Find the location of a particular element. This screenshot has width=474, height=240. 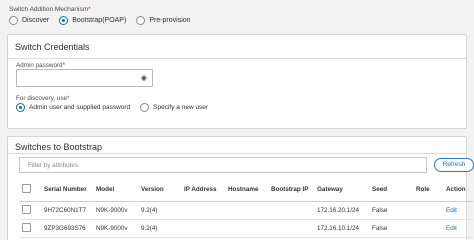

gateway-cell: 172.16.10.1/24 is located at coordinates (341, 228).